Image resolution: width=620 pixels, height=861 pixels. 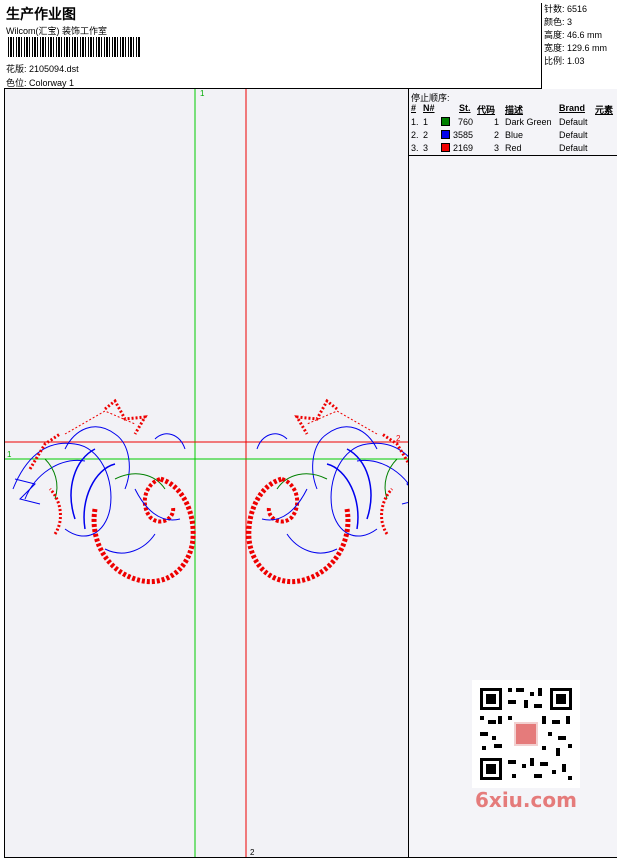 I want to click on qr-code, so click(x=526, y=734).